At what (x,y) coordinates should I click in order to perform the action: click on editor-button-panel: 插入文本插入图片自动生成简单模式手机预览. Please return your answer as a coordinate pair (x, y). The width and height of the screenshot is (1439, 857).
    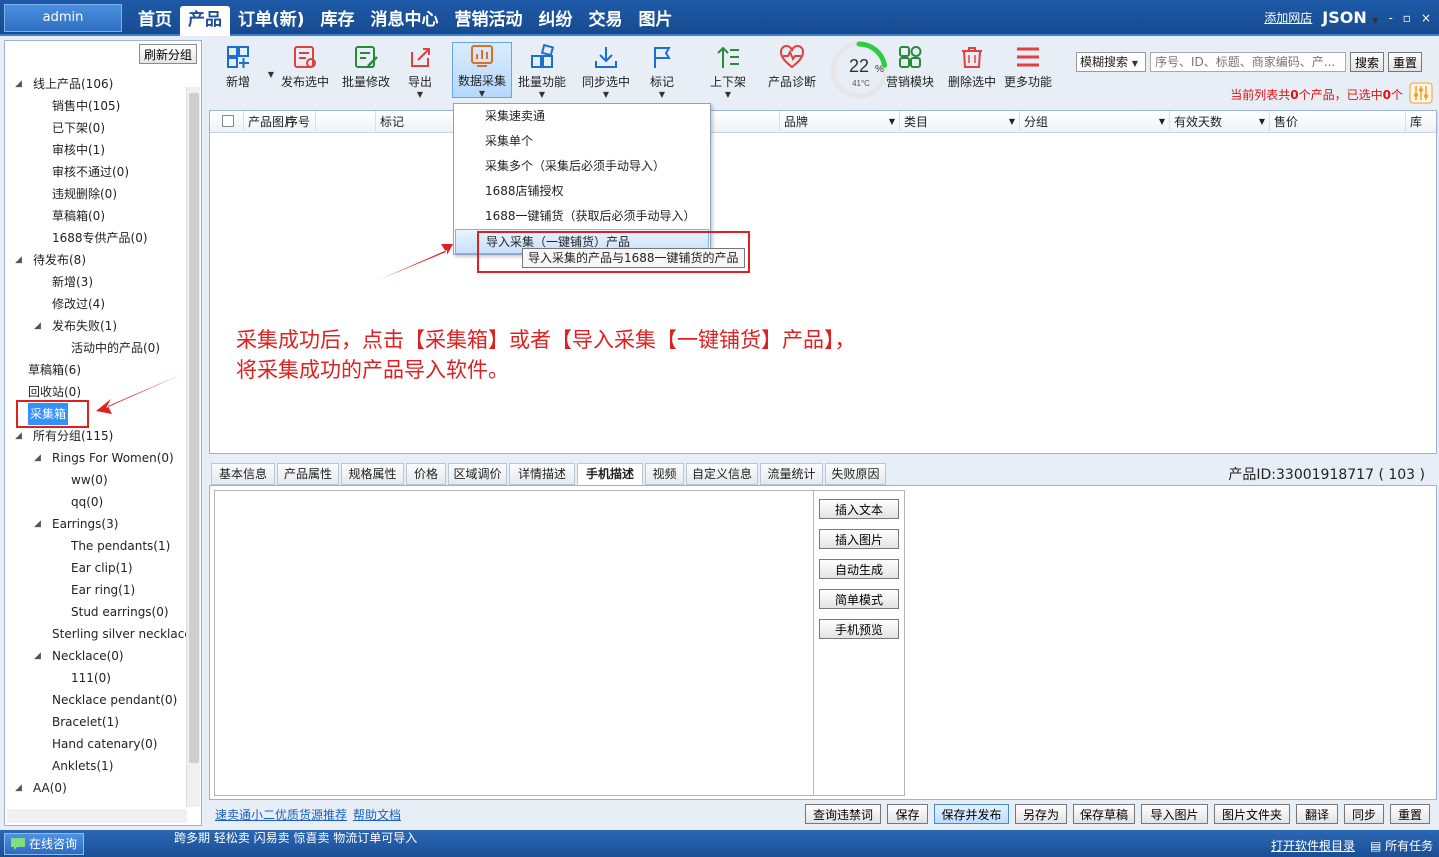
    Looking at the image, I should click on (859, 643).